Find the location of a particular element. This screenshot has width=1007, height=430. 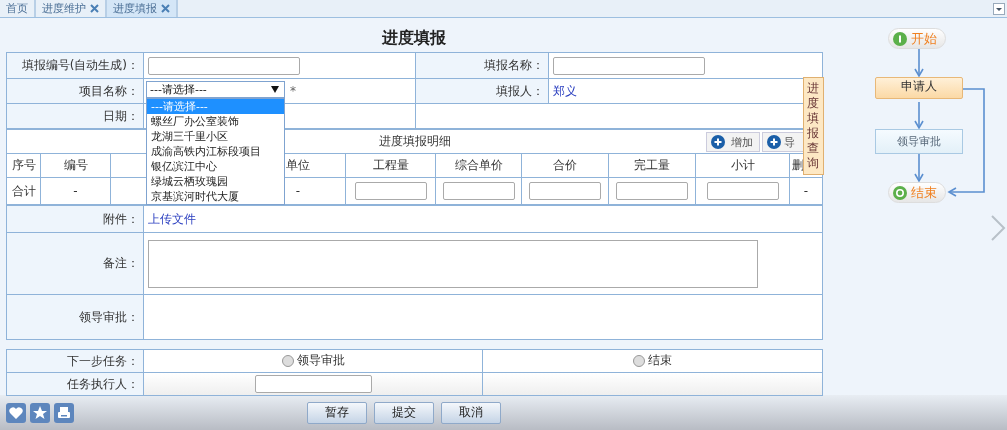

dropdown-option: 龙湖三千里小区 is located at coordinates (215, 136).